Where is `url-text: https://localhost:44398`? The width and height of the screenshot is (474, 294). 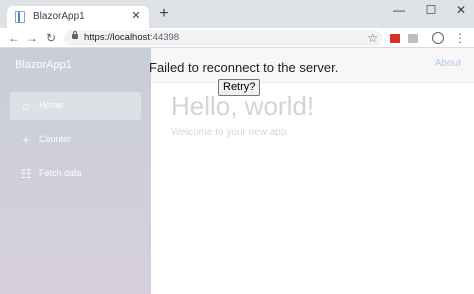 url-text: https://localhost:44398 is located at coordinates (131, 37).